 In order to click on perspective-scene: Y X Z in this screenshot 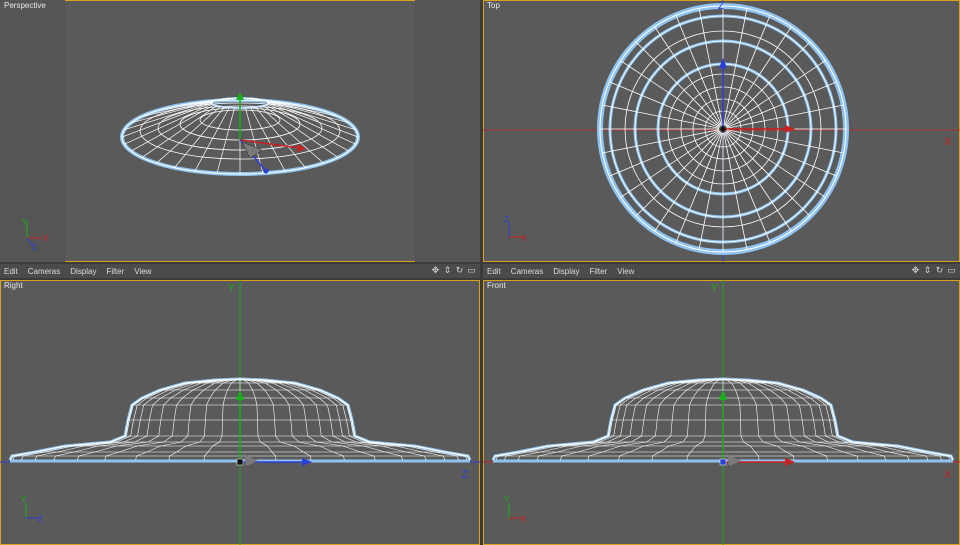, I will do `click(191, 172)`.